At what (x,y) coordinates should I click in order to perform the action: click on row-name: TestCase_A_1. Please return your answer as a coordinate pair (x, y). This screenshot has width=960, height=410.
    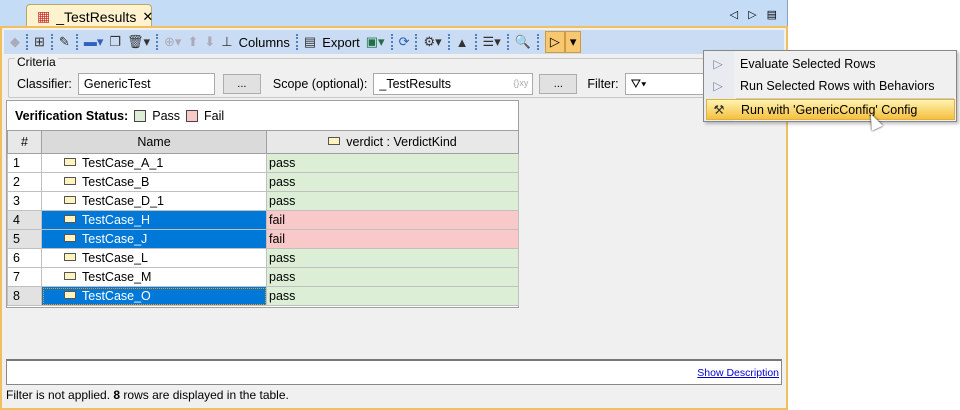
    Looking at the image, I should click on (154, 163).